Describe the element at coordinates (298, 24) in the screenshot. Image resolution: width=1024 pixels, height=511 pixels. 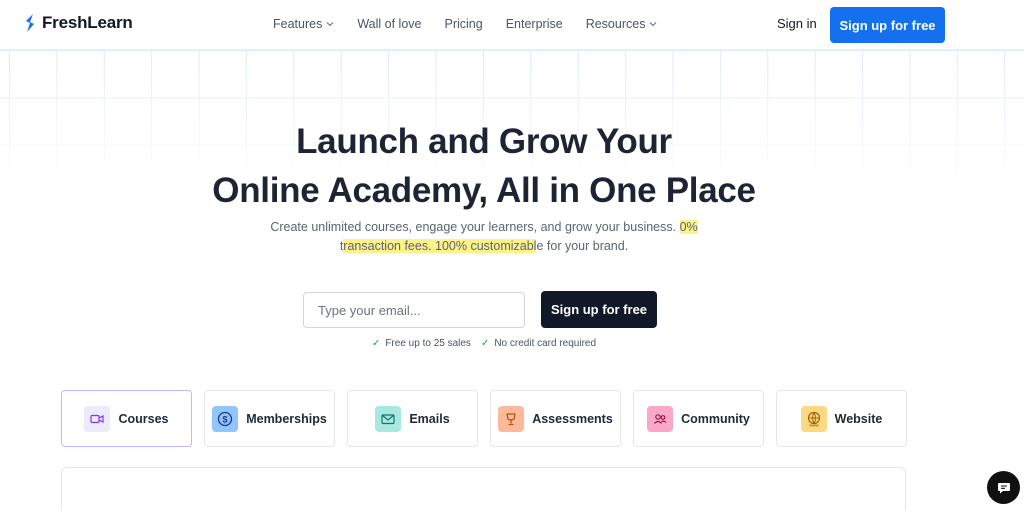
I see `nav-features-label: Features` at that location.